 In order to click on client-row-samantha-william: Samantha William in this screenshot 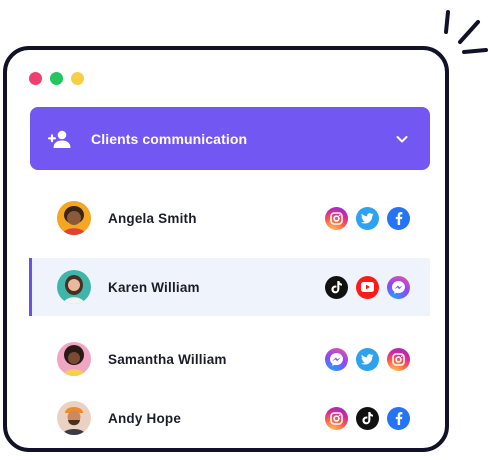, I will do `click(229, 359)`.